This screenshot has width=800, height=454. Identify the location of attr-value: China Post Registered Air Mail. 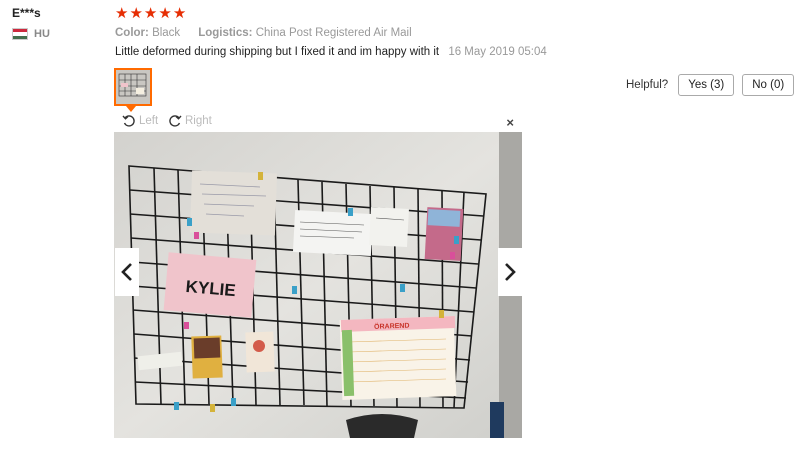
(333, 33).